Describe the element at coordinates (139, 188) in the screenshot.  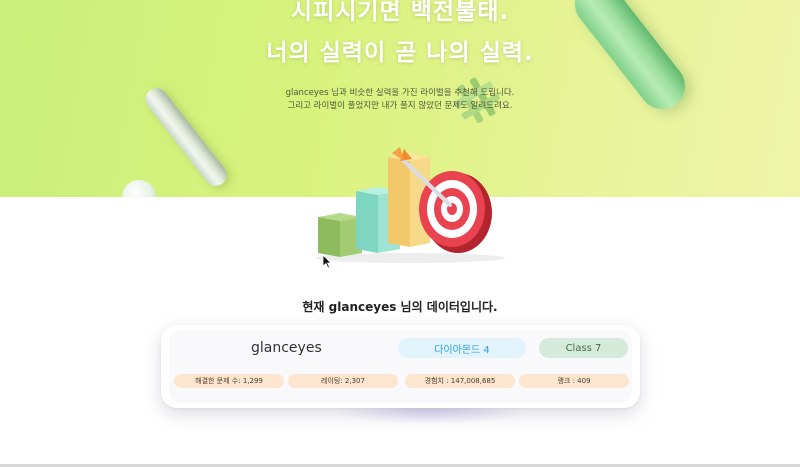
I see `decorative-sphere` at that location.